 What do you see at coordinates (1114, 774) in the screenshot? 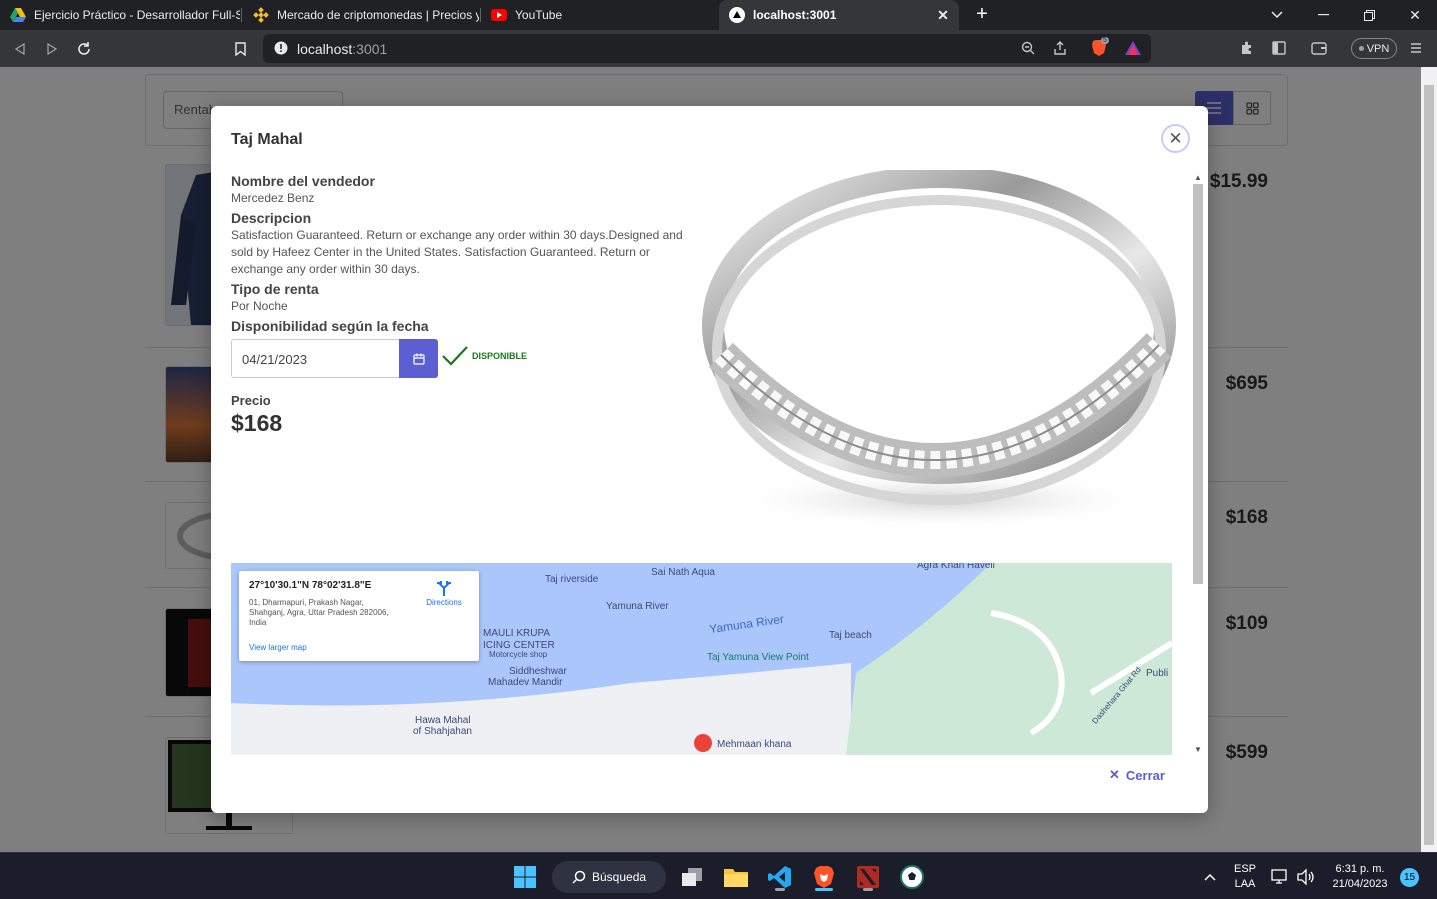
I see `close-icon: ✕` at bounding box center [1114, 774].